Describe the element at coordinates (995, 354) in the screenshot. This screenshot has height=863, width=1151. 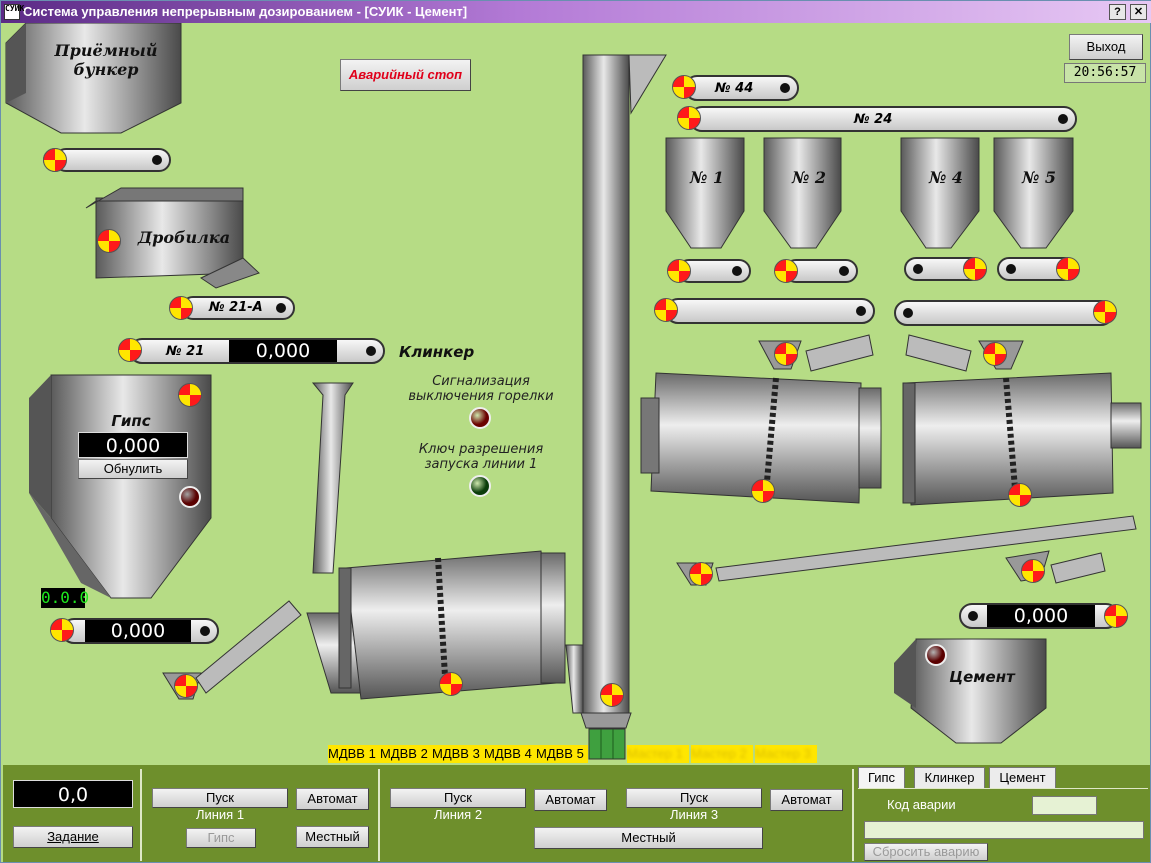
I see `screw-right-indicator` at that location.